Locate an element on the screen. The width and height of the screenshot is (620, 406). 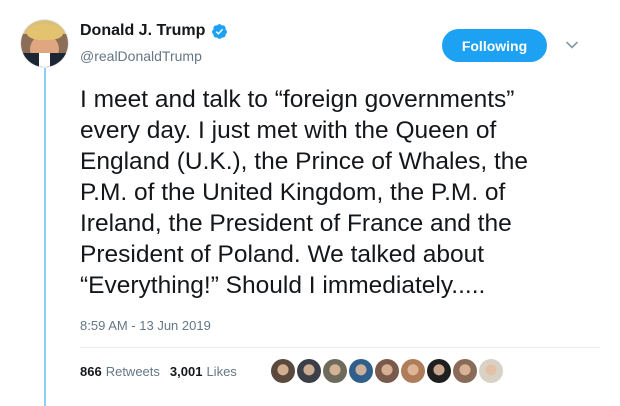
author-name: Donald J. Trump is located at coordinates (154, 31).